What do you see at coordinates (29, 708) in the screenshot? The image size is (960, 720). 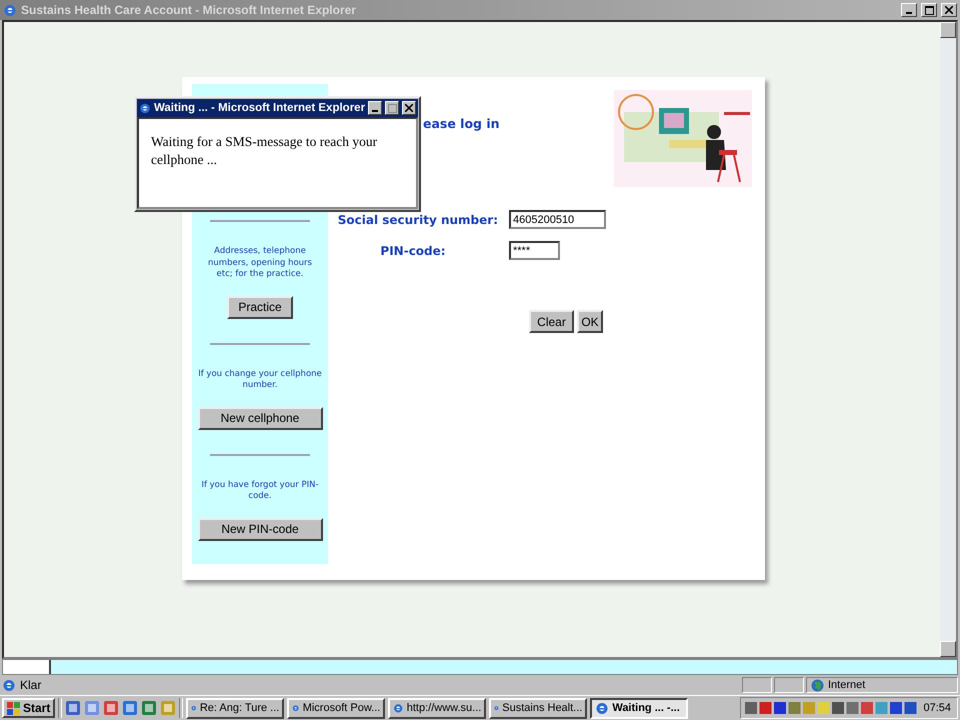 I see `start-button: Start` at bounding box center [29, 708].